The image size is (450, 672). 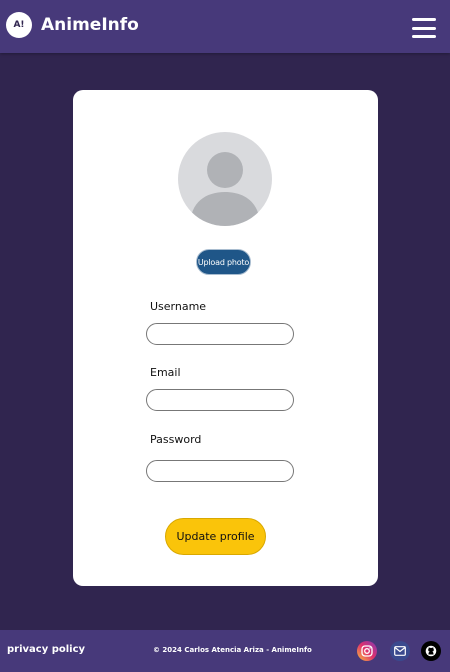 What do you see at coordinates (400, 651) in the screenshot?
I see `mail-icon` at bounding box center [400, 651].